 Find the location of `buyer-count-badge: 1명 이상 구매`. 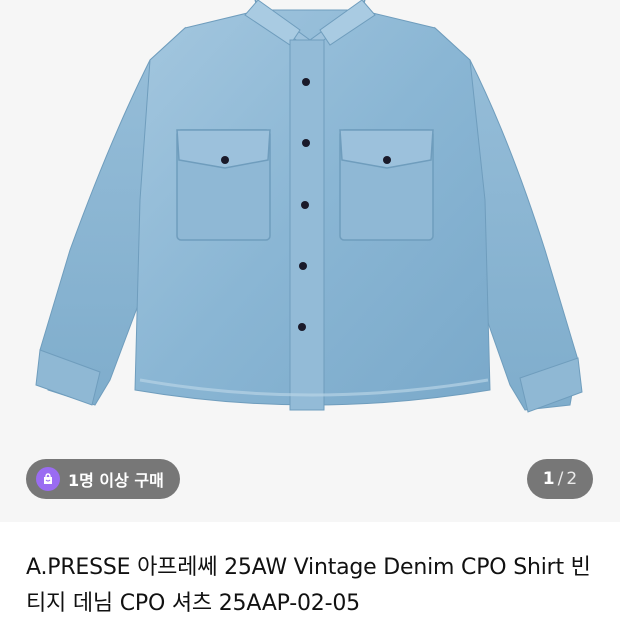

buyer-count-badge: 1명 이상 구매 is located at coordinates (103, 479).